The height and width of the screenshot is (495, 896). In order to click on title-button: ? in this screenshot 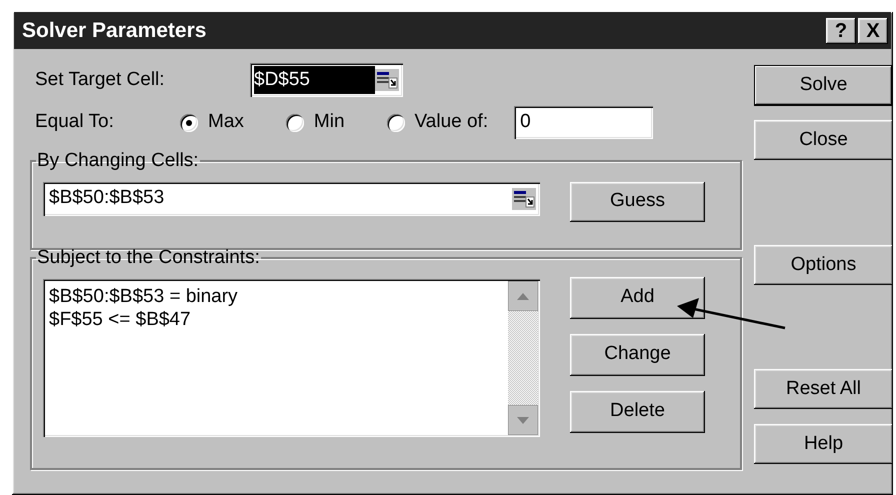, I will do `click(841, 31)`.